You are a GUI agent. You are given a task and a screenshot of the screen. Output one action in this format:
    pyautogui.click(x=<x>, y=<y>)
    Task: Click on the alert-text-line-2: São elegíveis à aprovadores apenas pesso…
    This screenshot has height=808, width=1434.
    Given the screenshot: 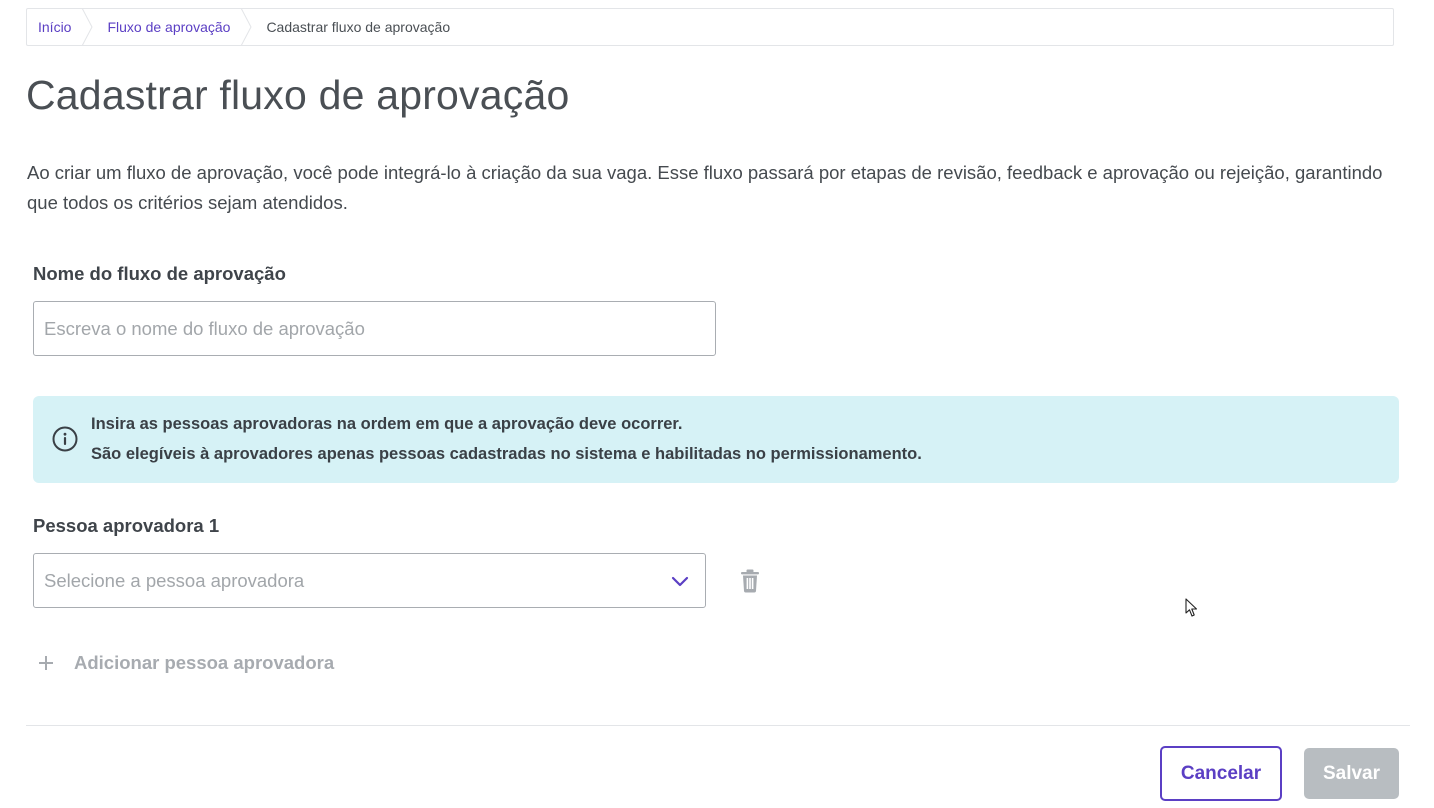 What is the action you would take?
    pyautogui.click(x=506, y=454)
    